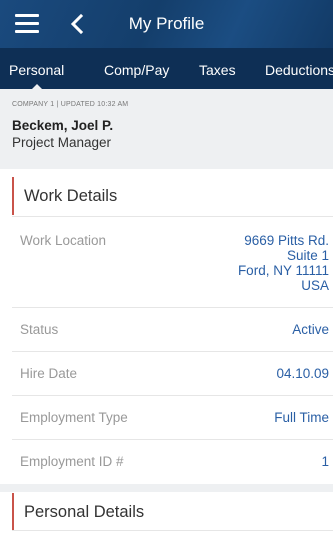 The height and width of the screenshot is (538, 333). Describe the element at coordinates (302, 373) in the screenshot. I see `hire-date-value: 04.10.09` at that location.